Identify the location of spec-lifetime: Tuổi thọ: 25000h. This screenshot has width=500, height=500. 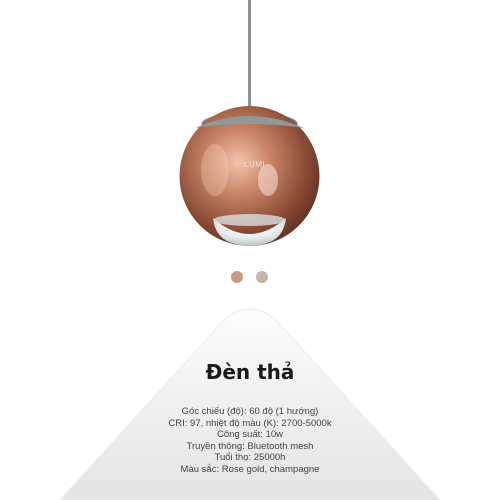
(250, 458).